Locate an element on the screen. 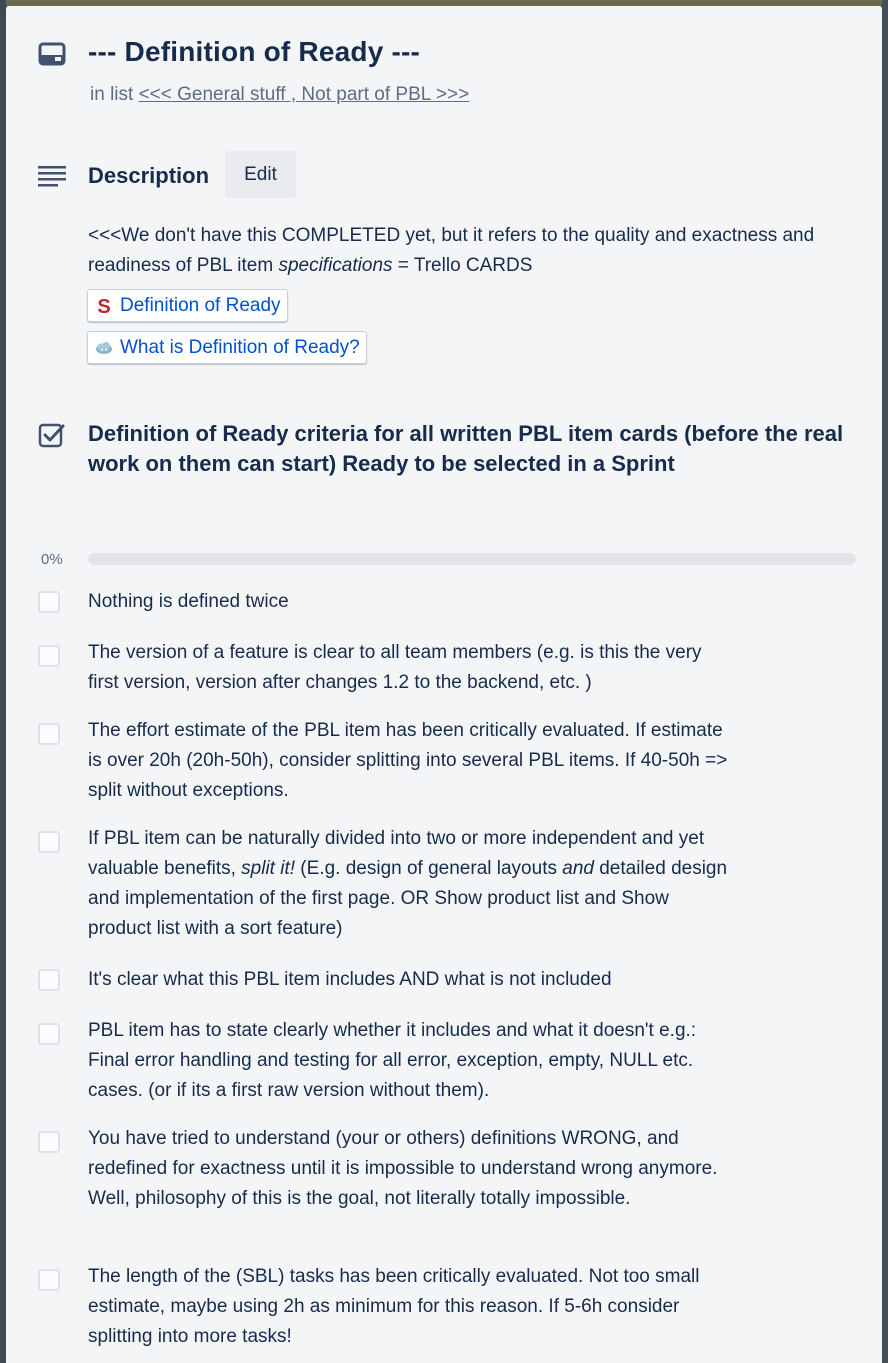 This screenshot has width=888, height=1363. link-chip-definition-of-ready: S Definition of Ready is located at coordinates (187, 305).